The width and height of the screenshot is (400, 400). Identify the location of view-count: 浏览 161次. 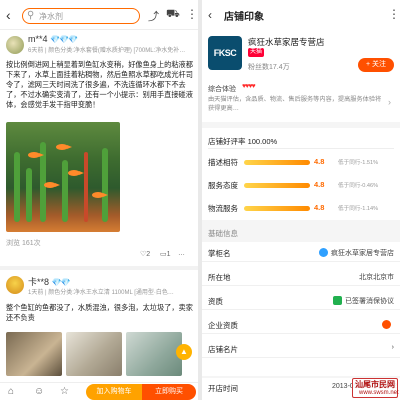
(23, 243).